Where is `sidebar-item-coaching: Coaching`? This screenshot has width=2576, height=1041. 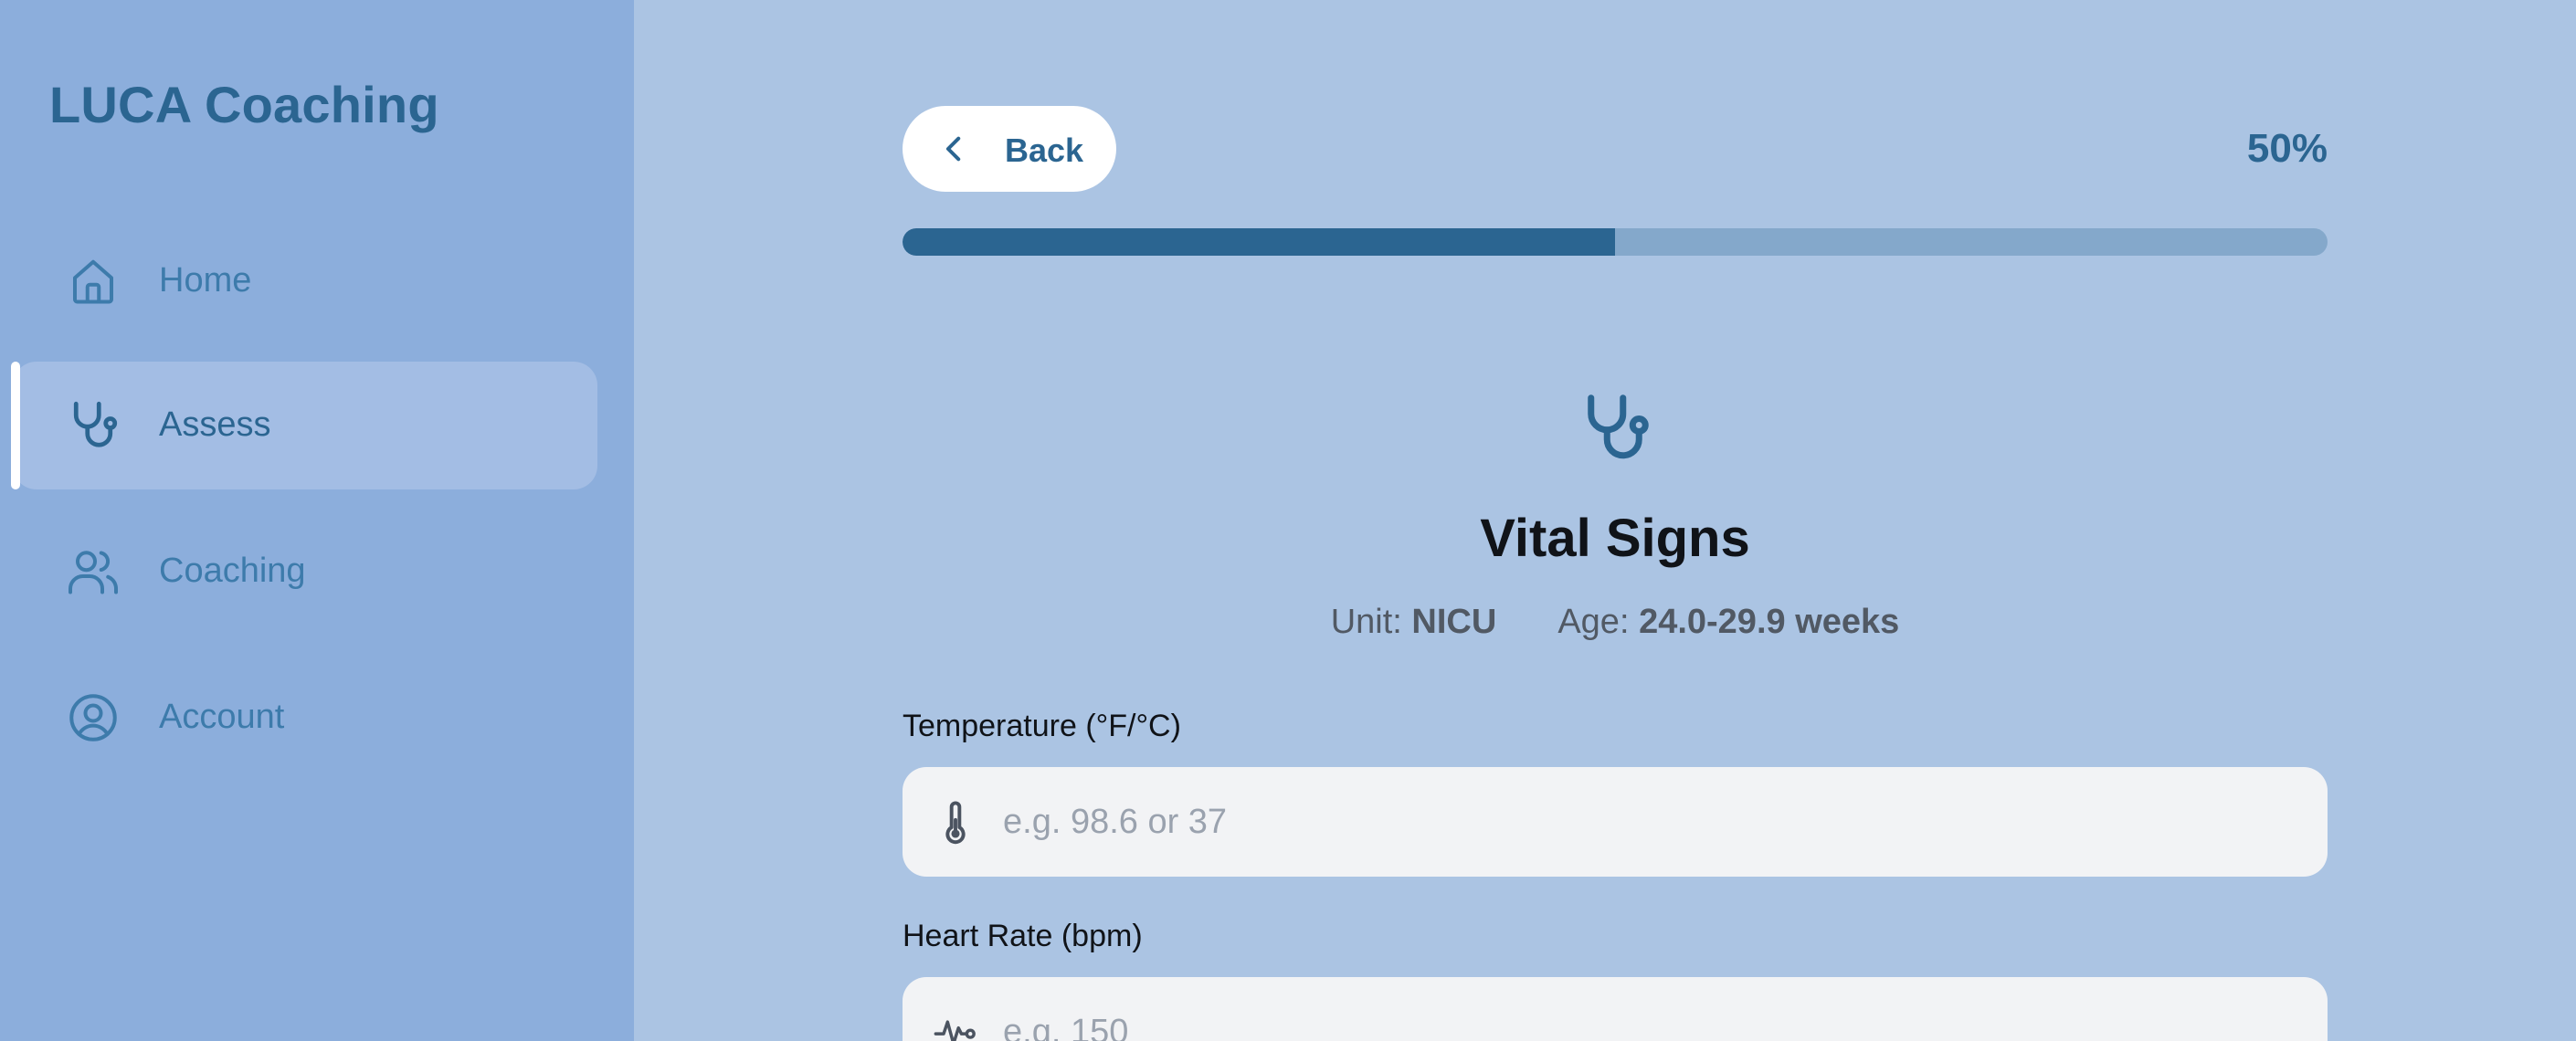 sidebar-item-coaching: Coaching is located at coordinates (305, 572).